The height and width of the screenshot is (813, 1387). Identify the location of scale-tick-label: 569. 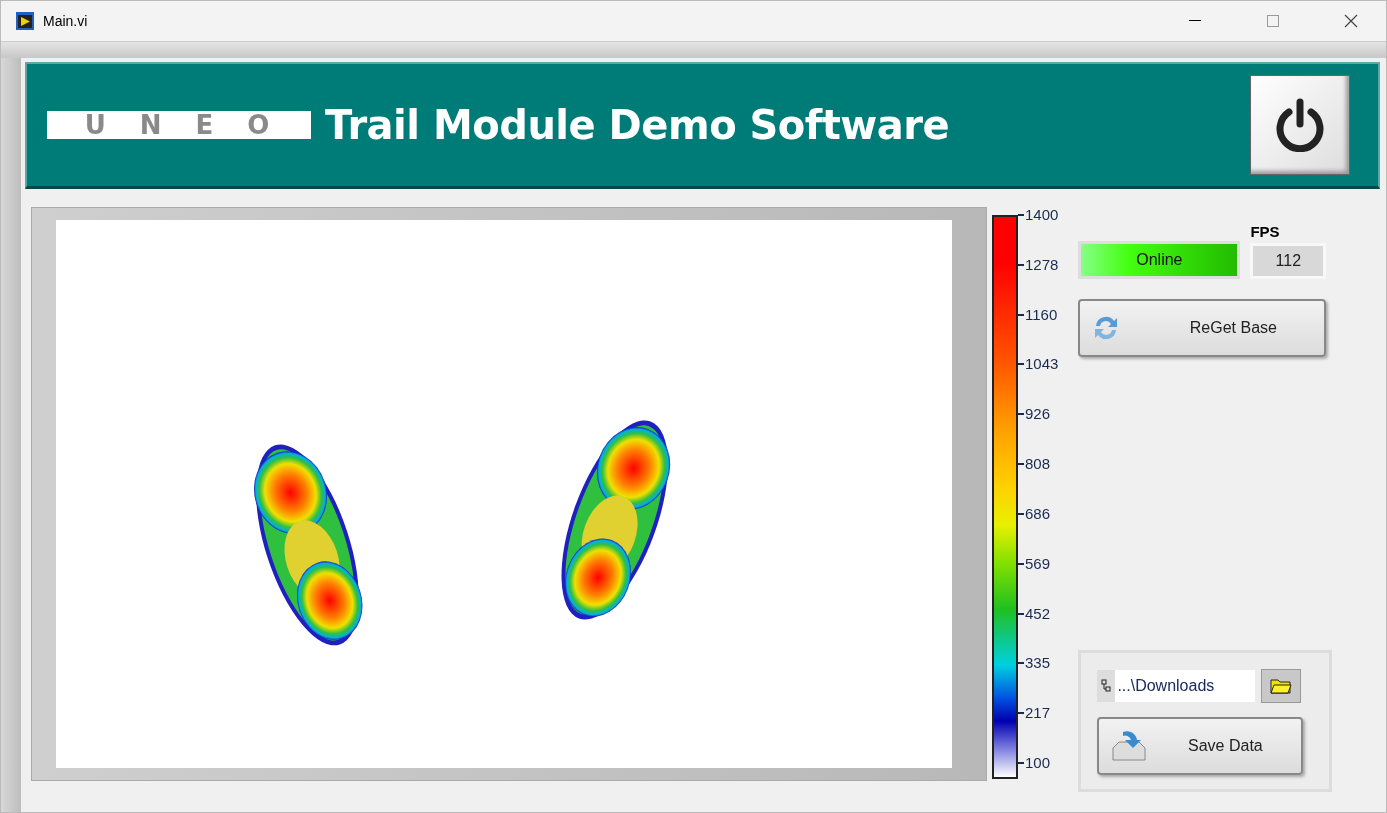
(1038, 563).